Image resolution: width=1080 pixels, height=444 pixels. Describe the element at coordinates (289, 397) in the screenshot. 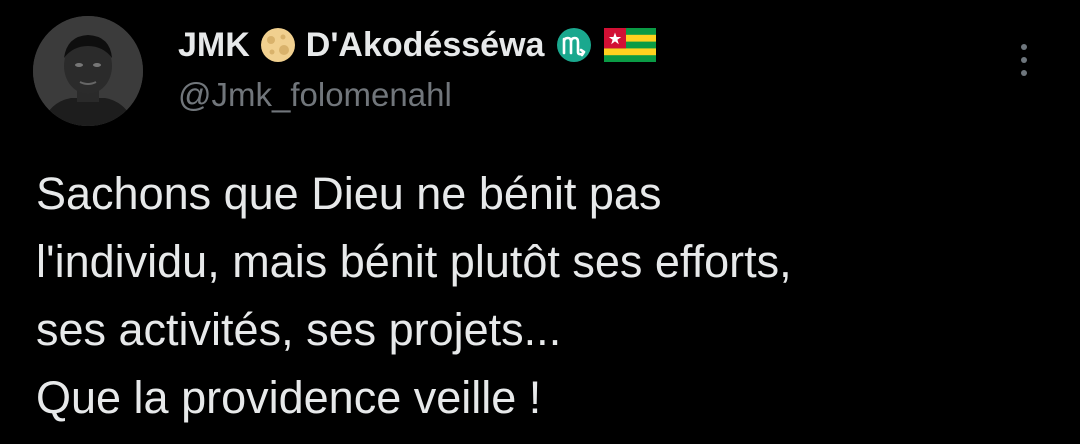

I see `tweet-text-line: Que la providence veille !` at that location.